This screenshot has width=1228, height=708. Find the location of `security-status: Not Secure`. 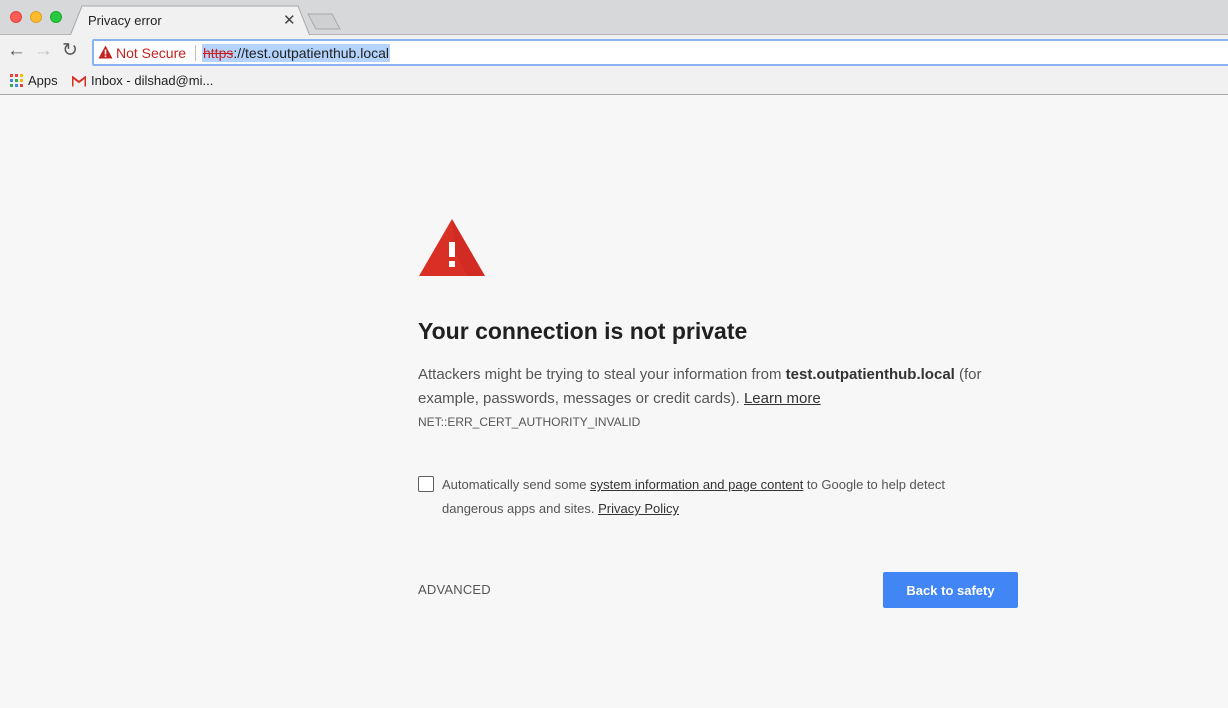

security-status: Not Secure is located at coordinates (151, 53).